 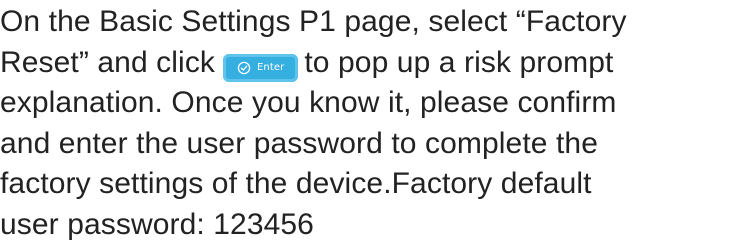 What do you see at coordinates (271, 67) in the screenshot?
I see `enter-button-label: Enter` at bounding box center [271, 67].